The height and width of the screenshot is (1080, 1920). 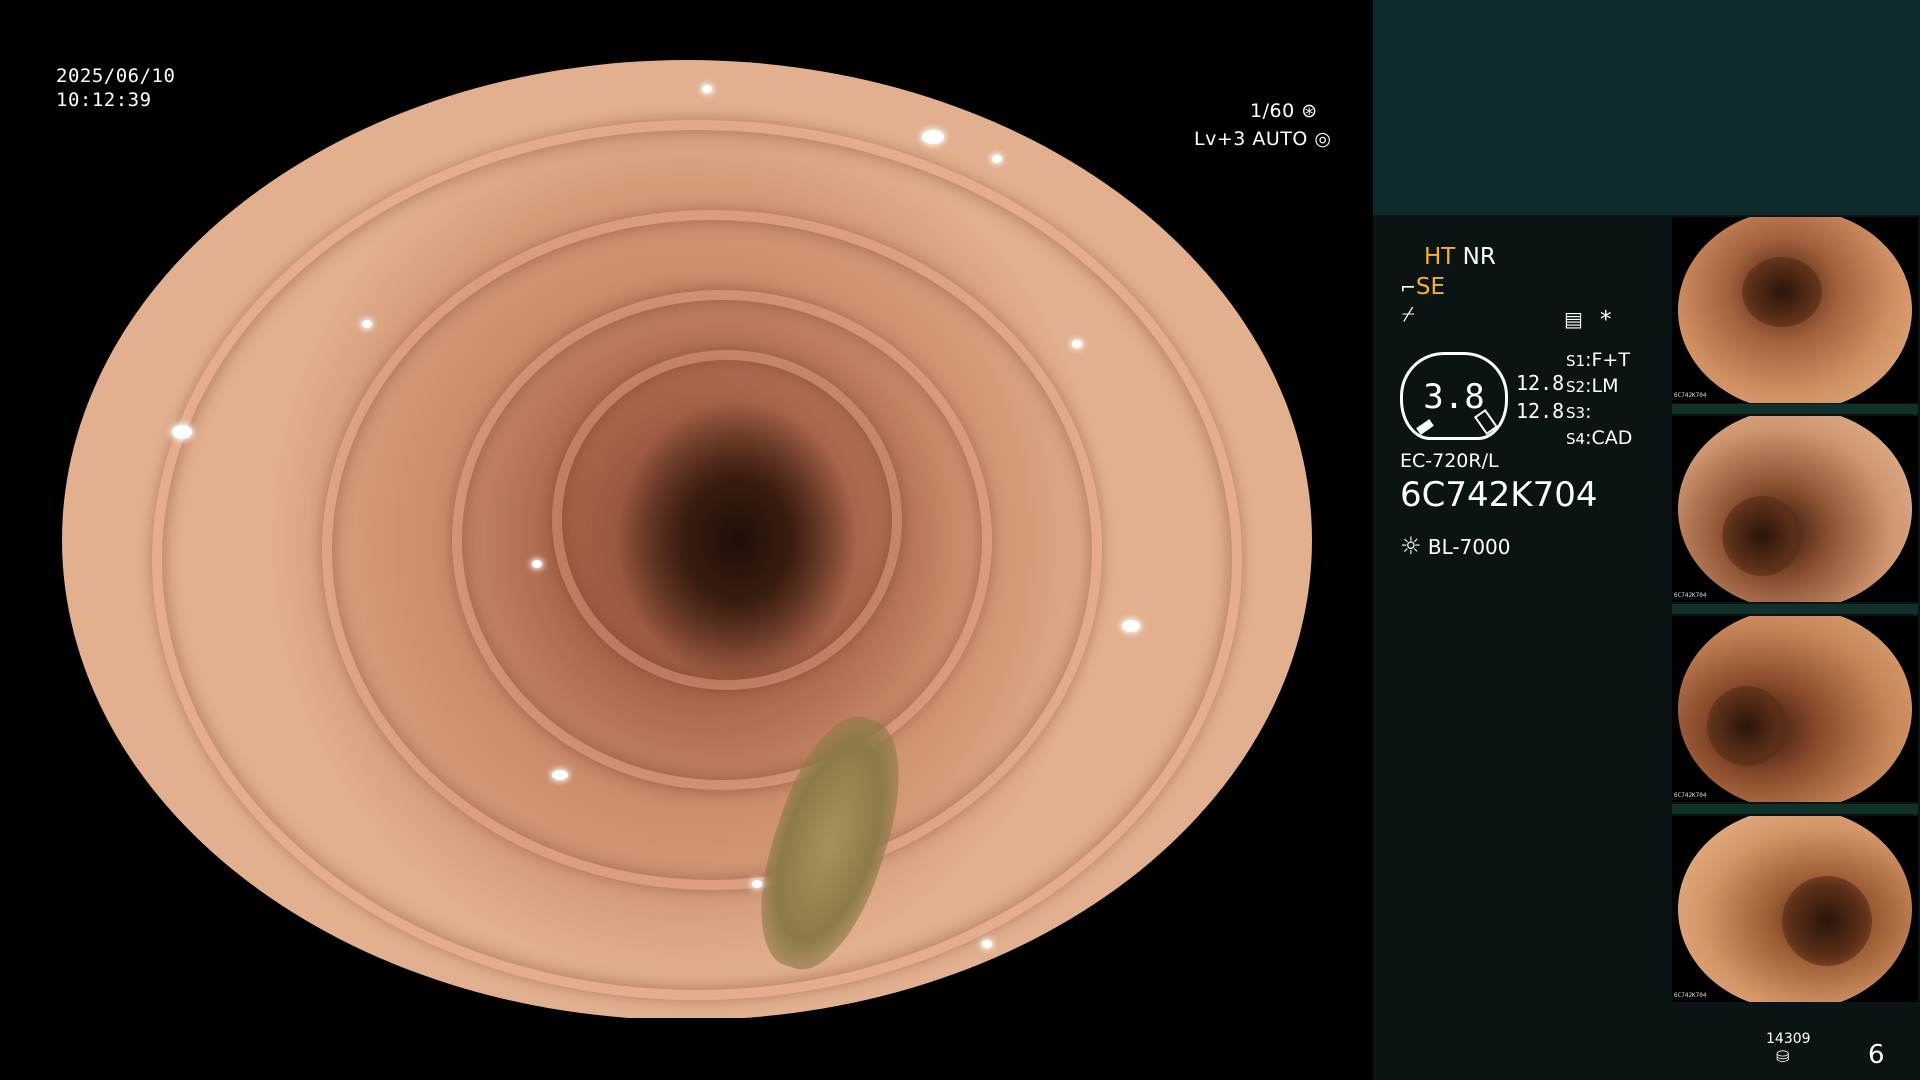 I want to click on switch-row: S4:CAD, so click(x=1599, y=438).